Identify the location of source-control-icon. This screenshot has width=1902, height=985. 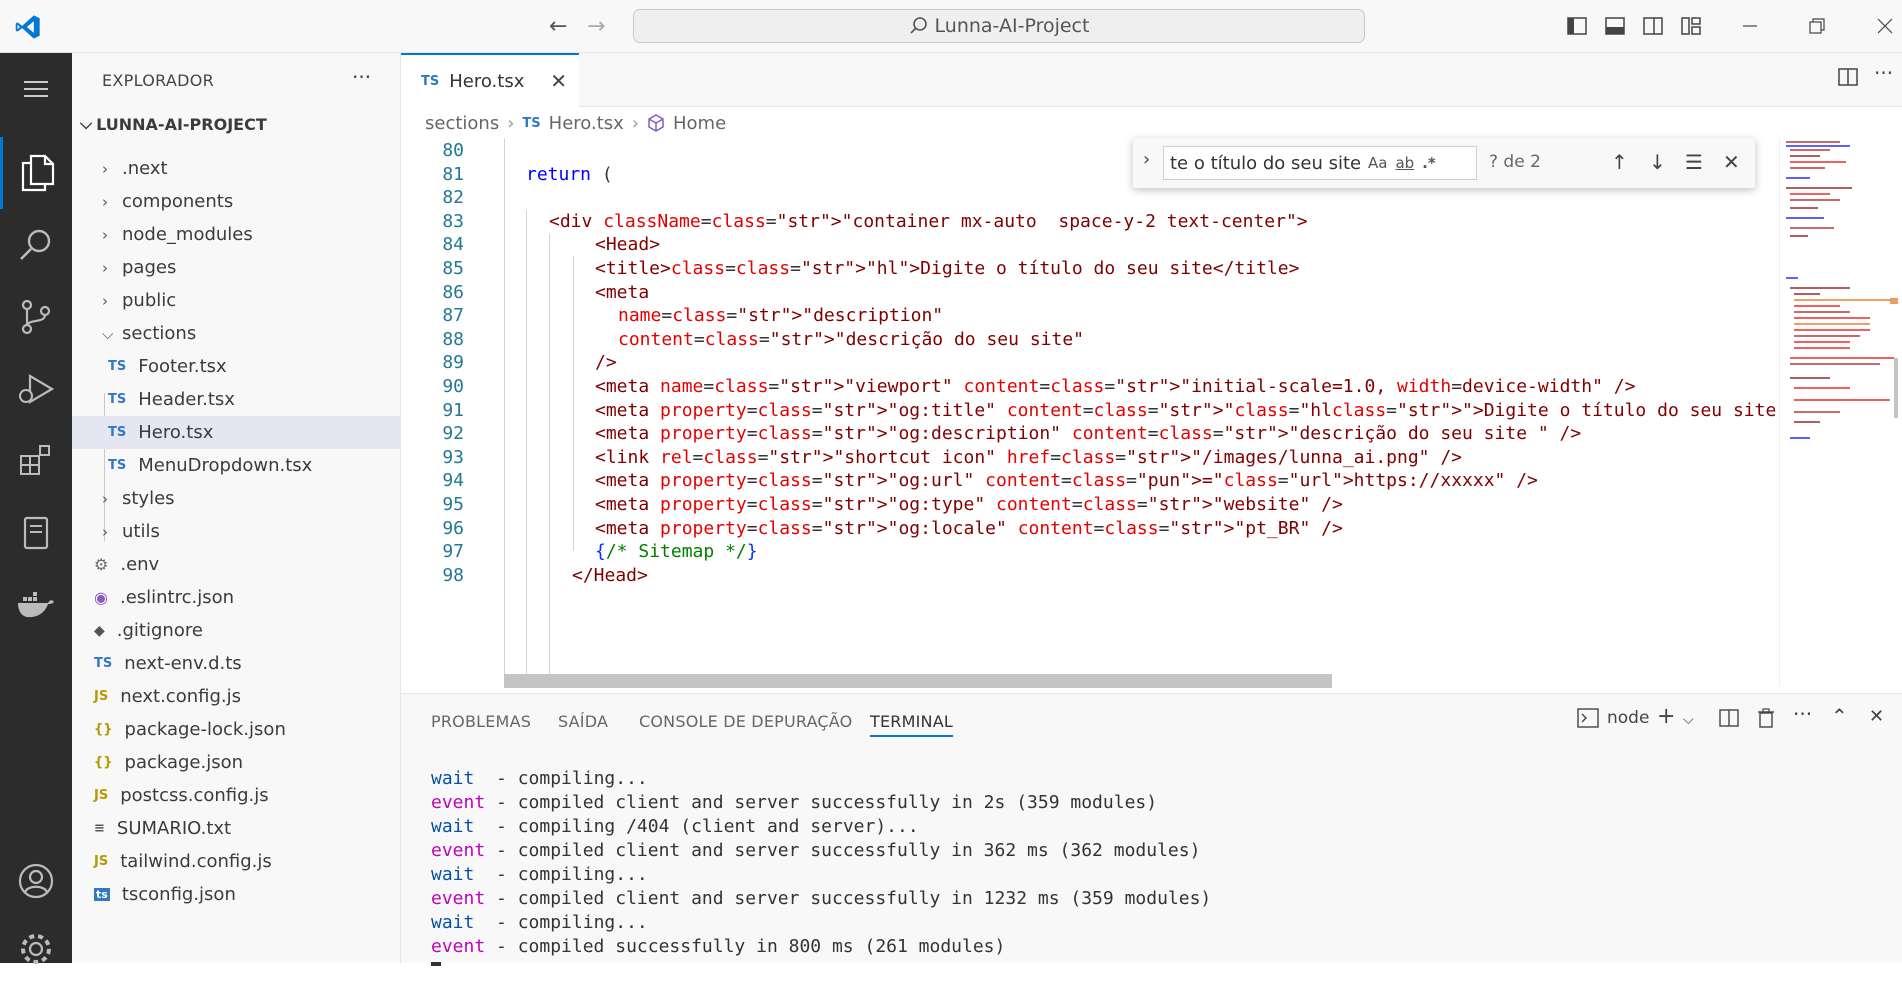
(36, 317).